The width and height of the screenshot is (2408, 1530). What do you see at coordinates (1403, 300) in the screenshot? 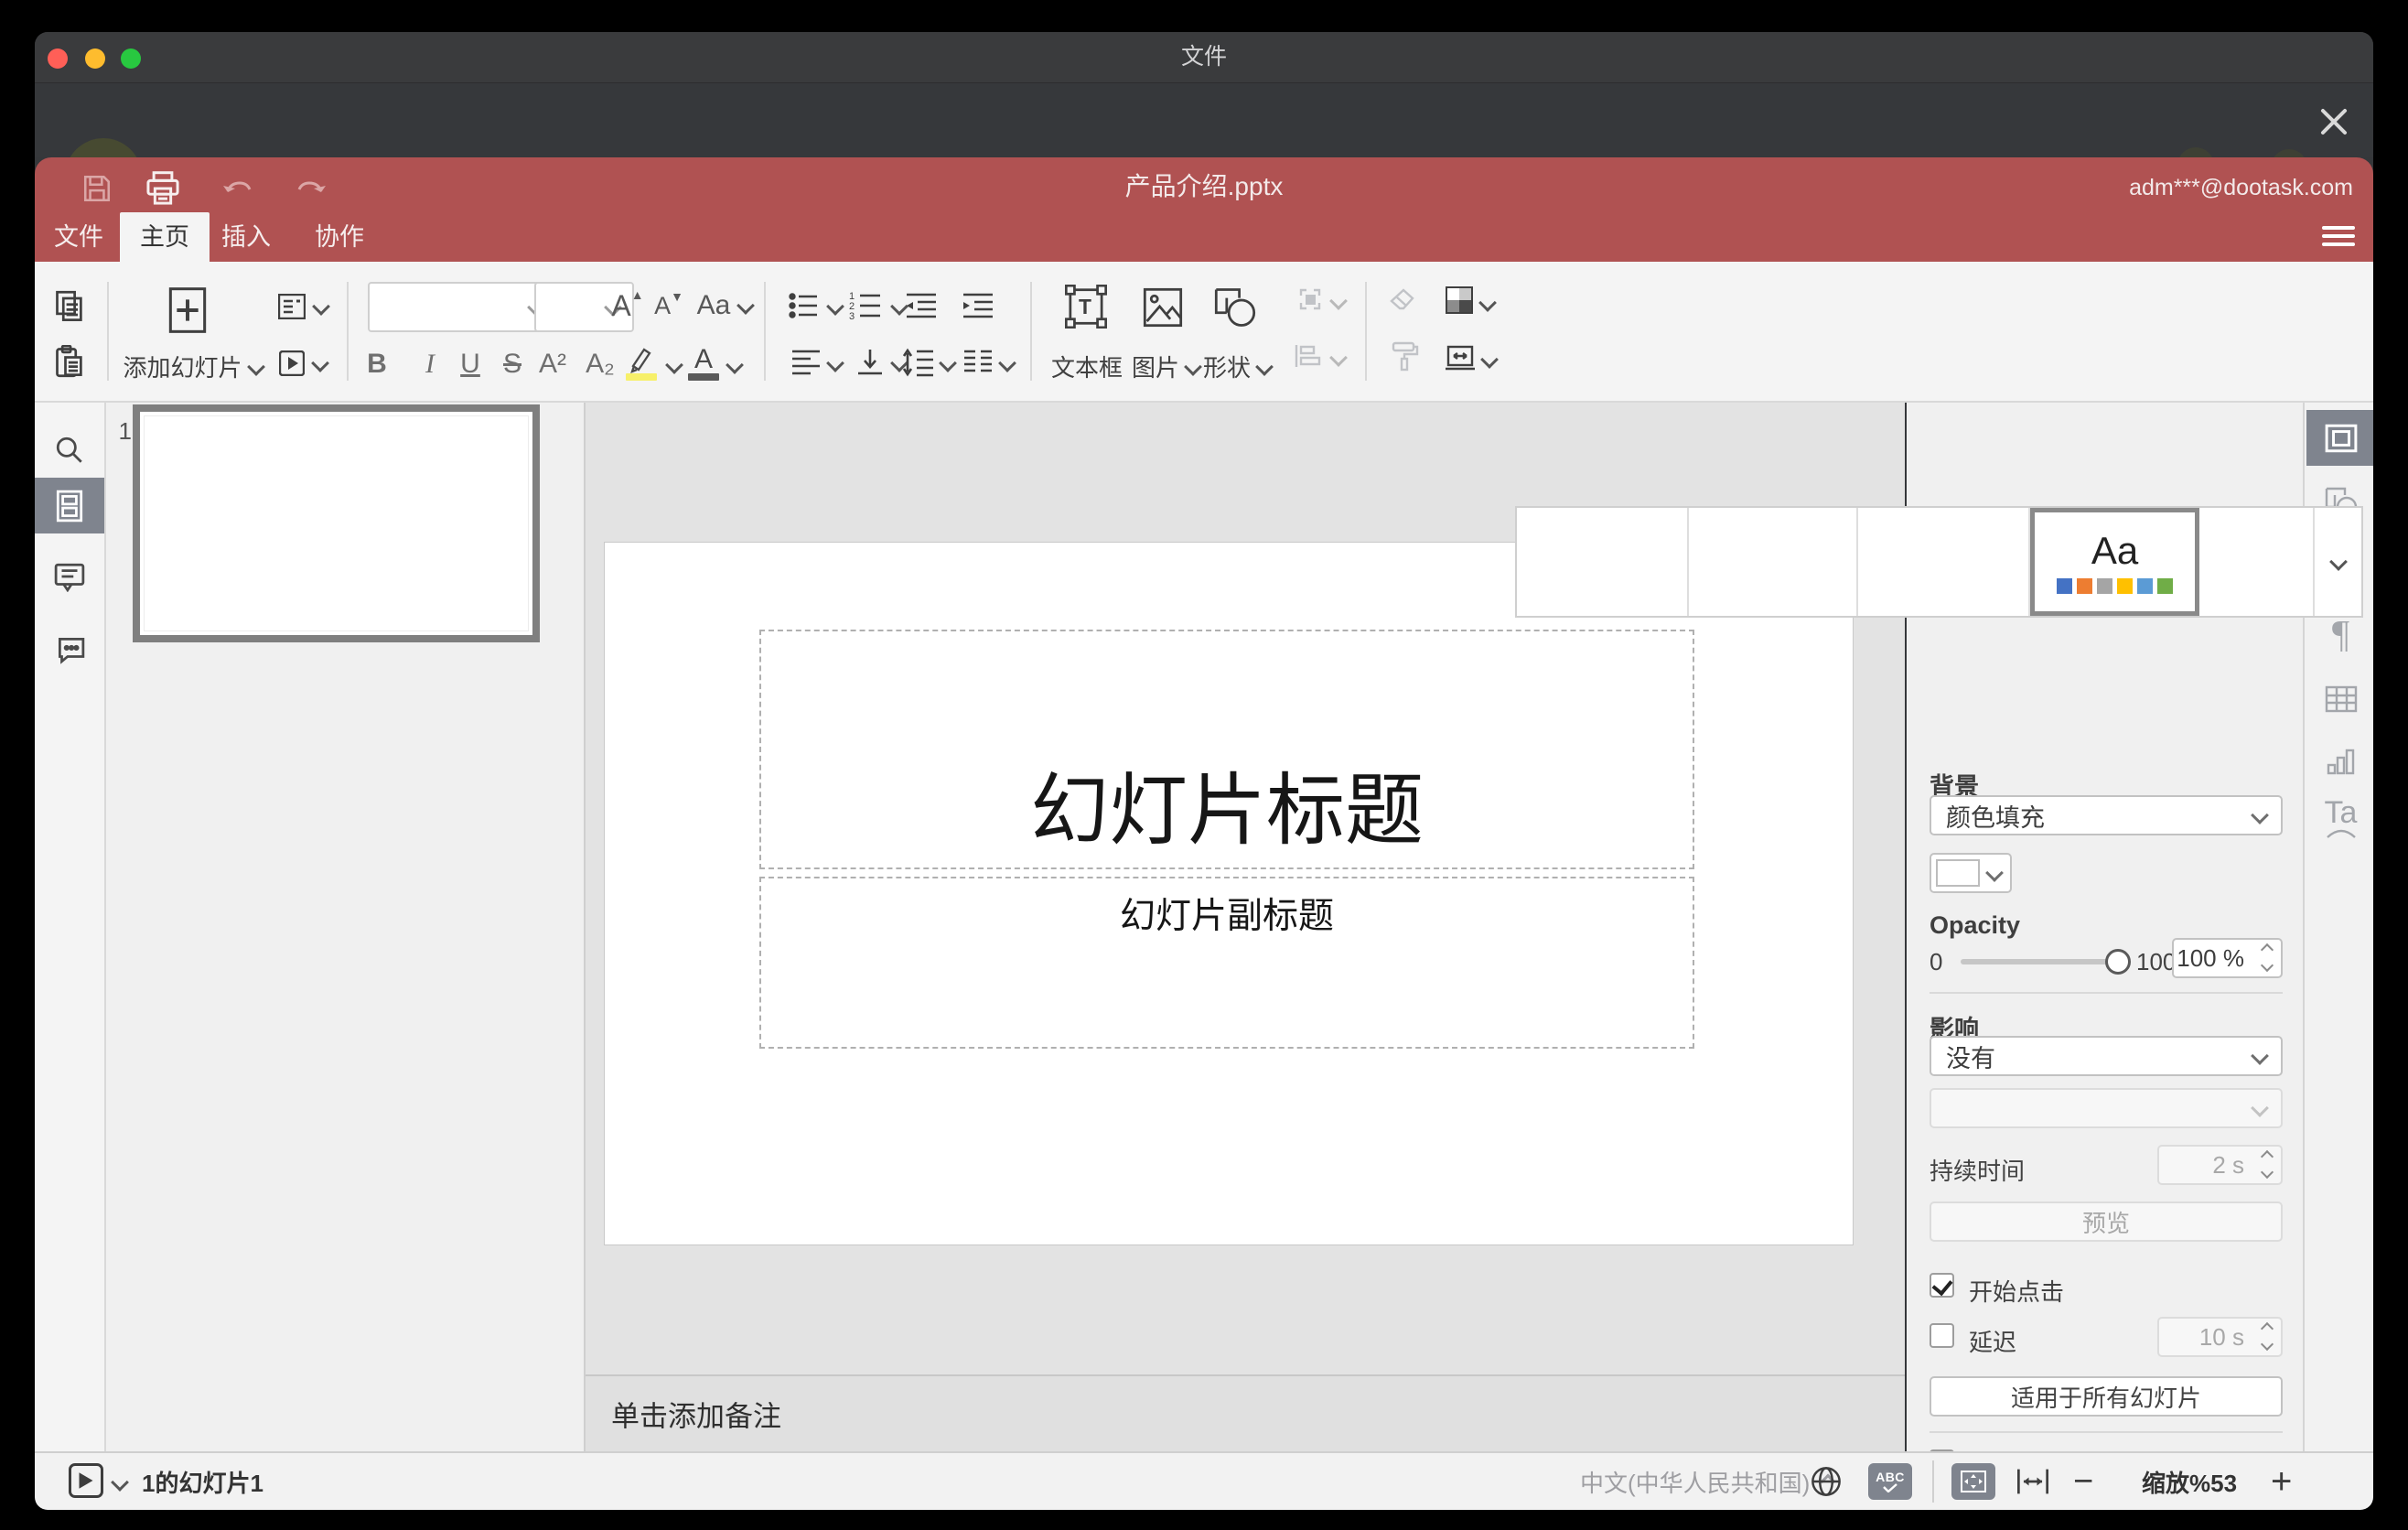
I see `clear-style-button` at bounding box center [1403, 300].